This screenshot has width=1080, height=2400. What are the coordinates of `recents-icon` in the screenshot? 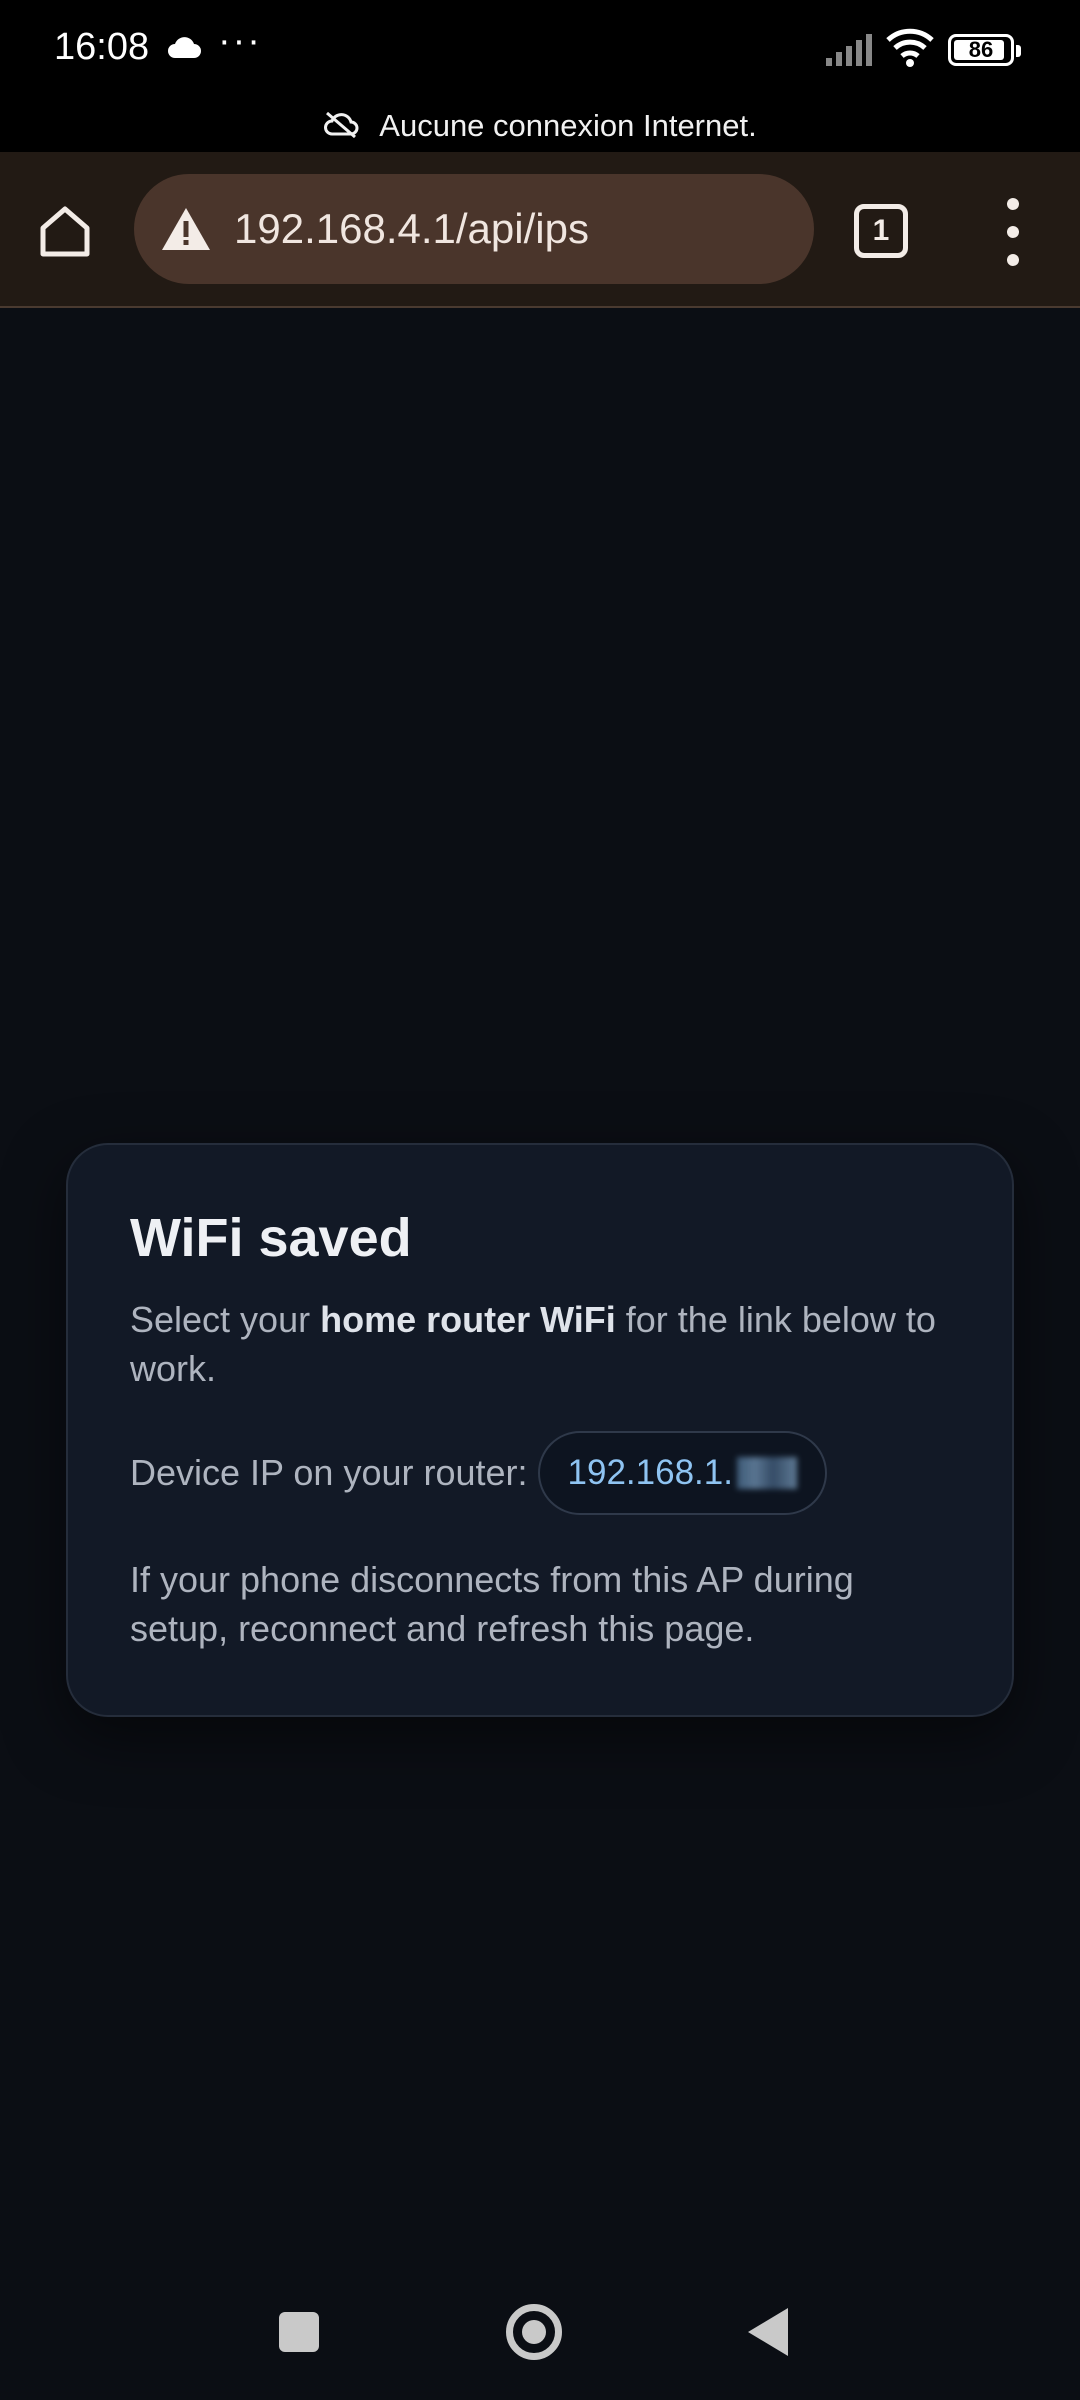 It's located at (299, 2332).